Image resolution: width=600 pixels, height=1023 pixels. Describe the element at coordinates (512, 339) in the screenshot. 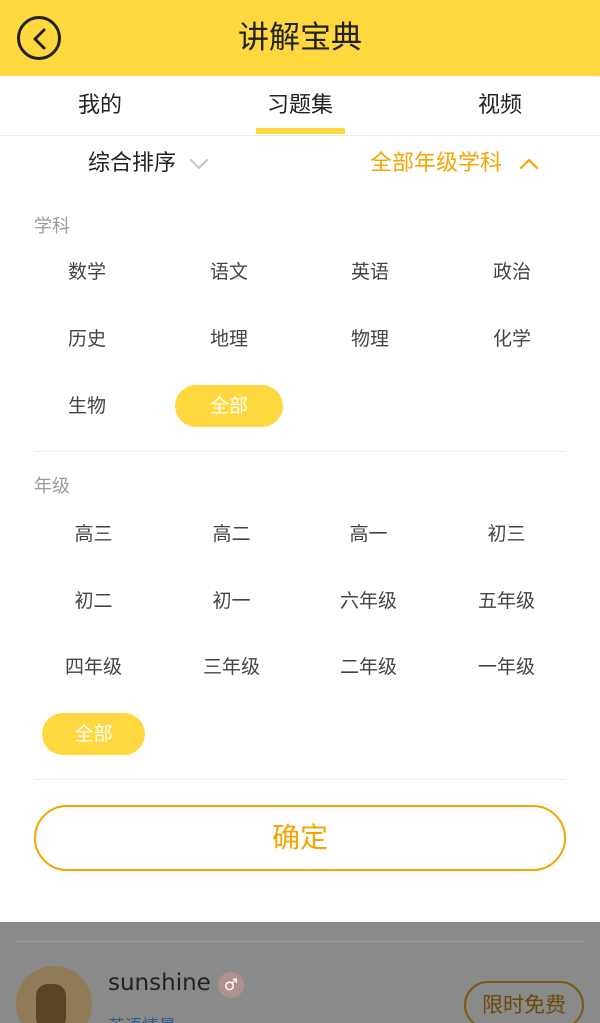

I see `subject-chip: 化学` at that location.